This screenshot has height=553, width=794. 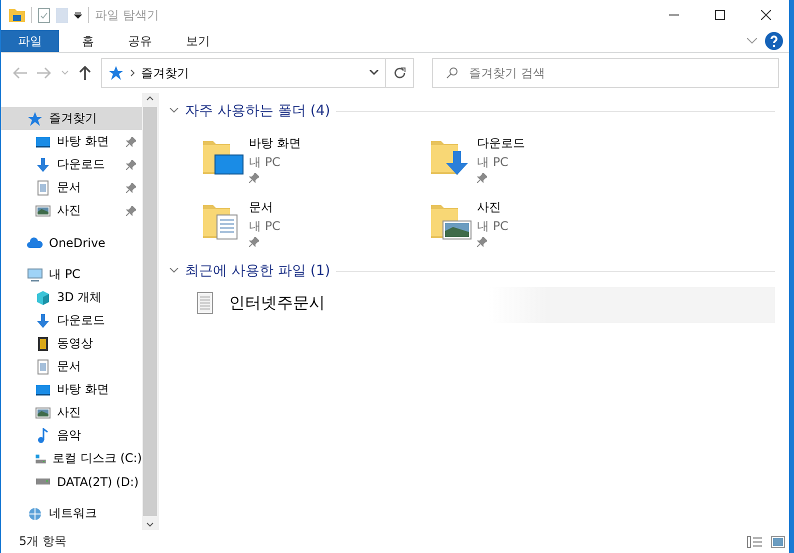 I want to click on dropdown-icon, so click(x=78, y=15).